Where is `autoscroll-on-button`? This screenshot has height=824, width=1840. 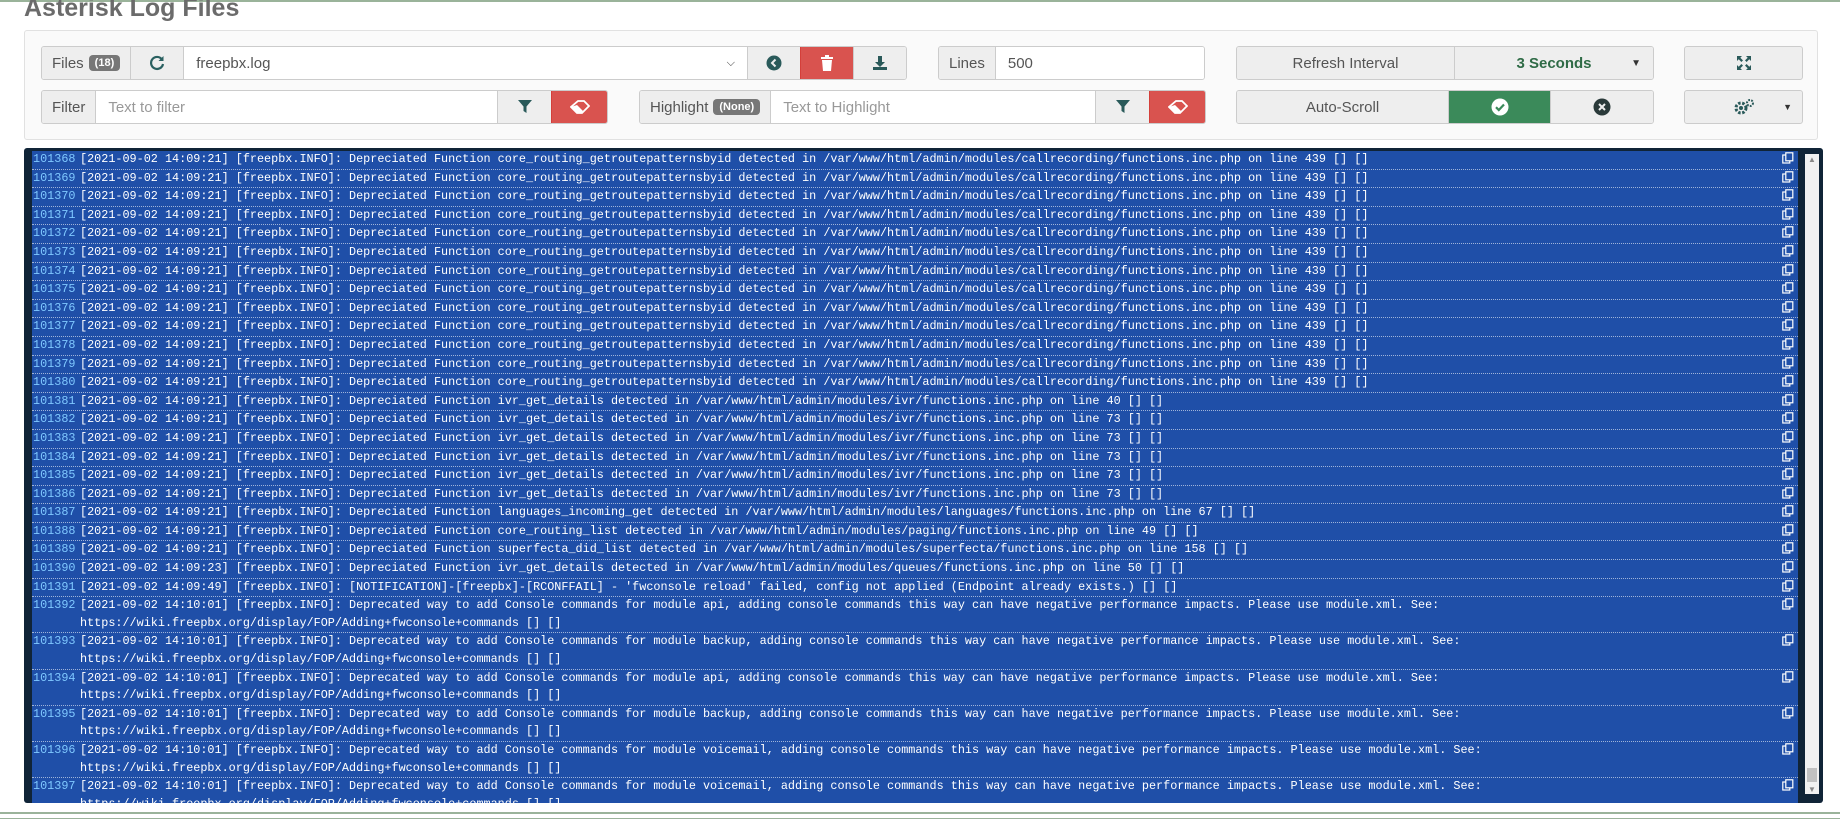 autoscroll-on-button is located at coordinates (1499, 107).